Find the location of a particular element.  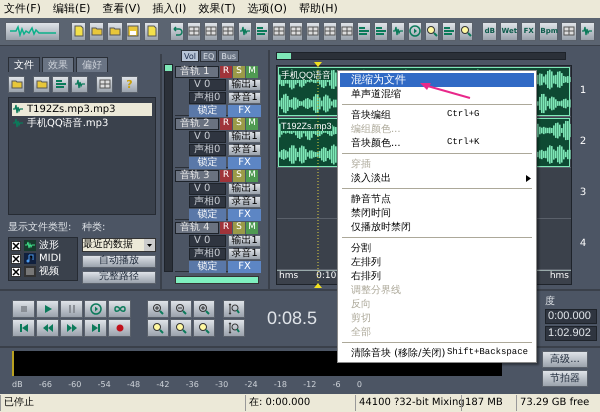

menu-item: 编辑(E) is located at coordinates (71, 9).